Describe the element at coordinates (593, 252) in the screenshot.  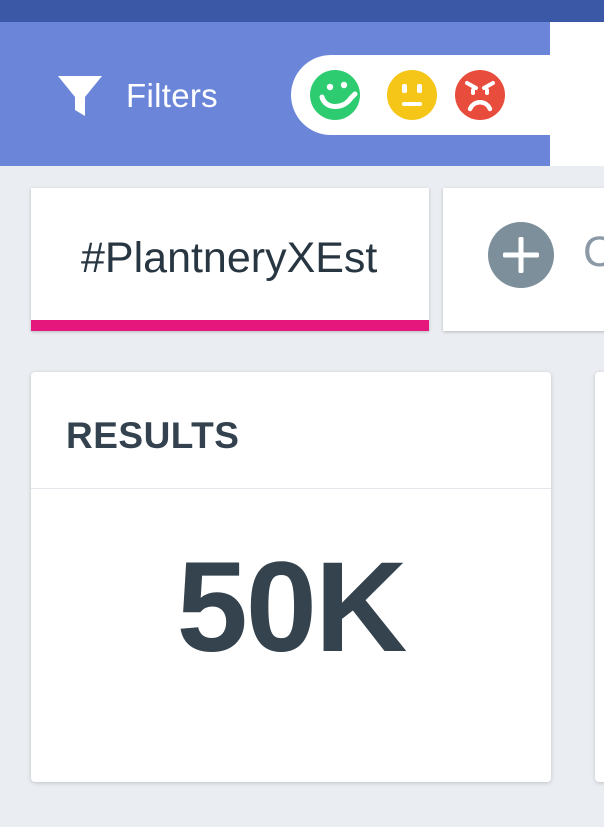
I see `add-tab-label: C` at that location.